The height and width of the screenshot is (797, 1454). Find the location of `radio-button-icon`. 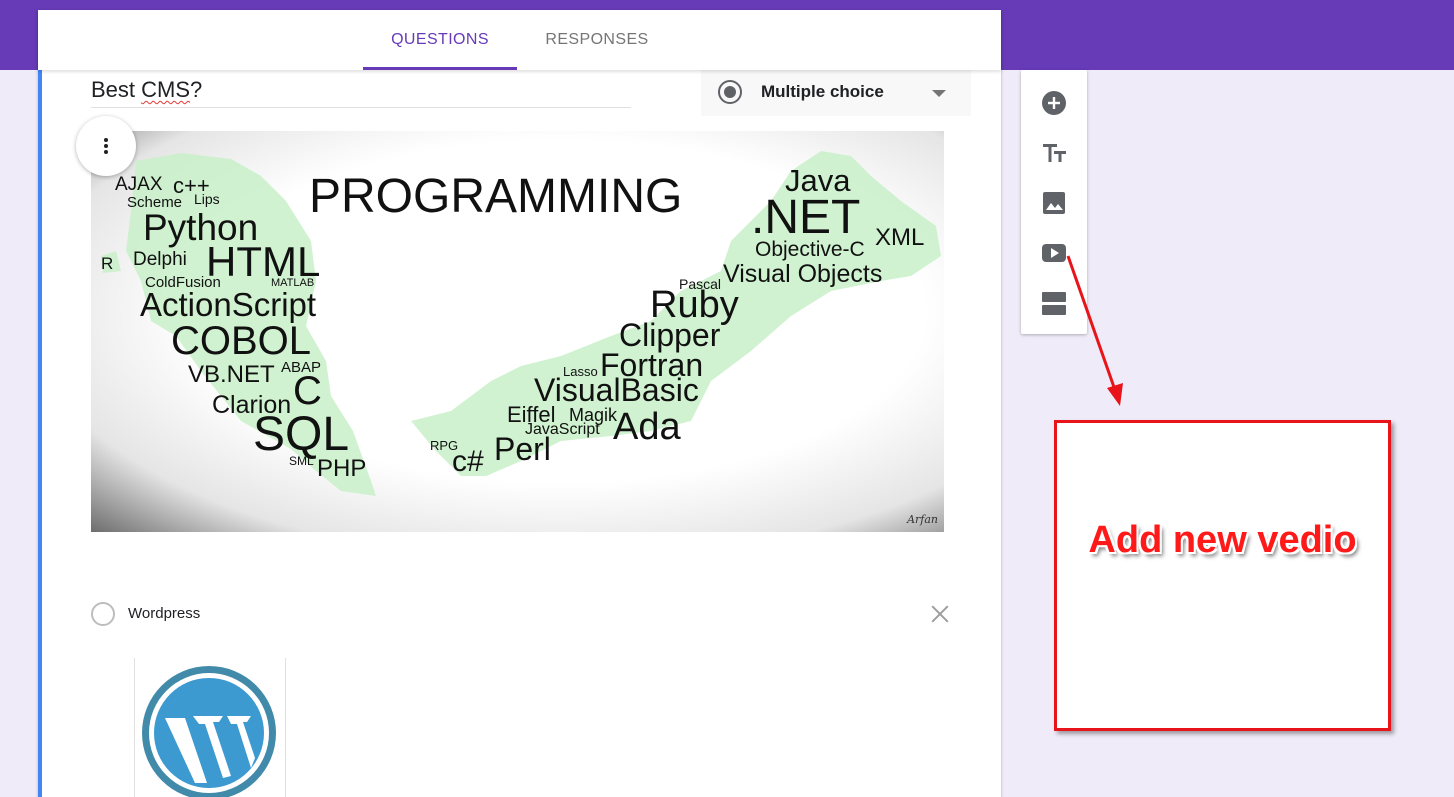

radio-button-icon is located at coordinates (730, 92).